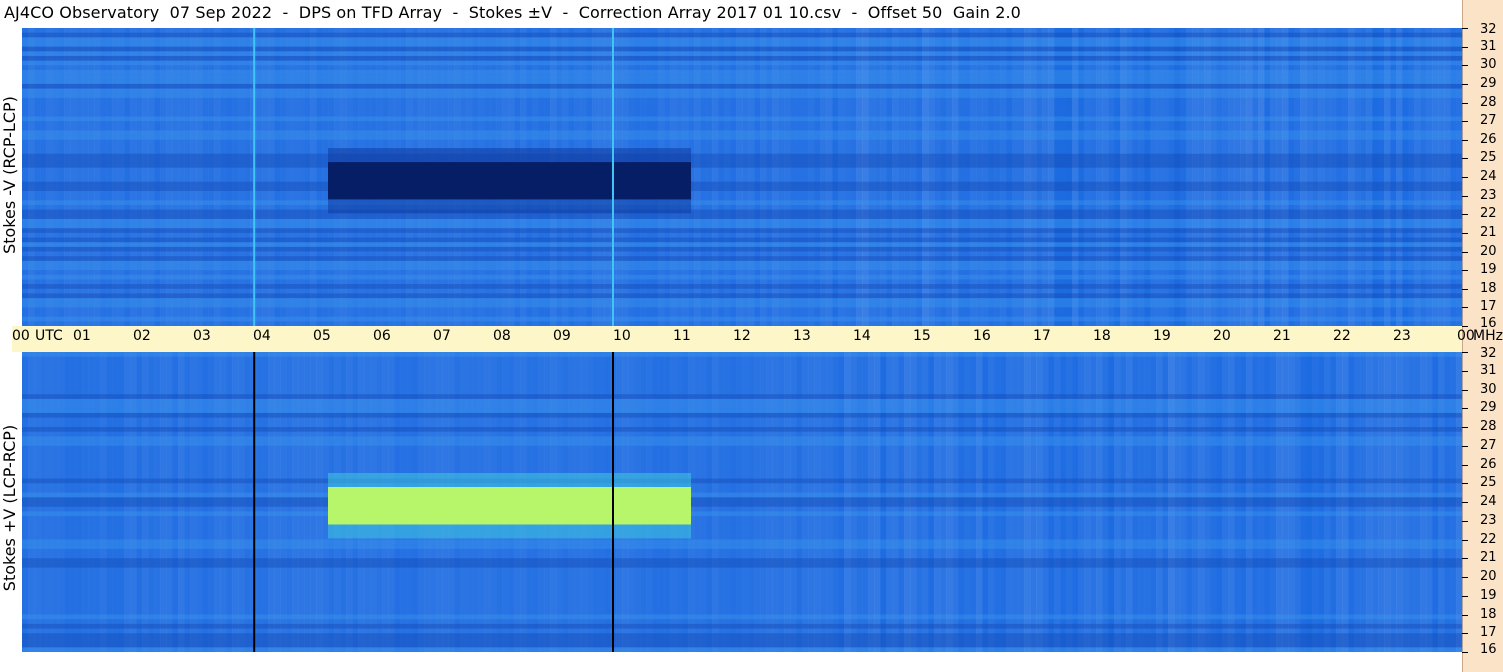  What do you see at coordinates (1488, 633) in the screenshot?
I see `frequency-tick-label: 17` at bounding box center [1488, 633].